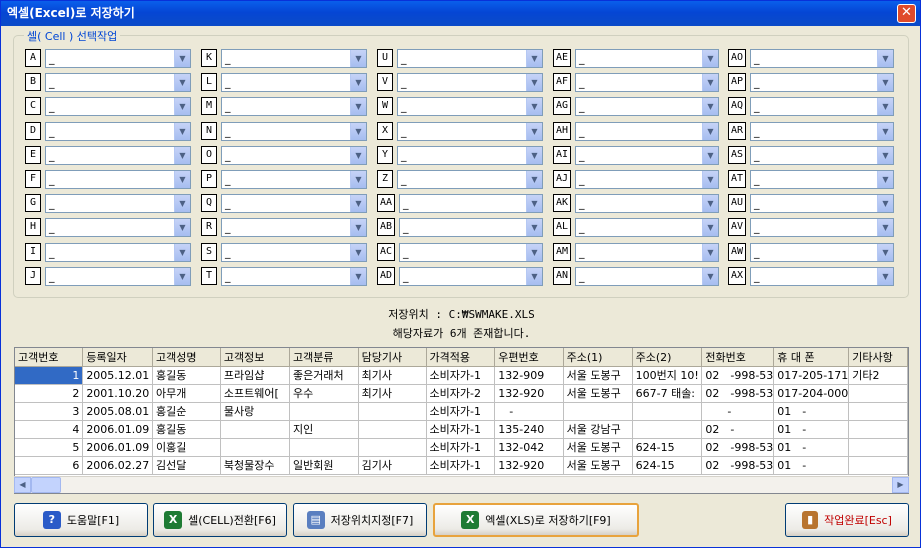  What do you see at coordinates (255, 465) in the screenshot?
I see `table-cell: 북청물장수` at bounding box center [255, 465].